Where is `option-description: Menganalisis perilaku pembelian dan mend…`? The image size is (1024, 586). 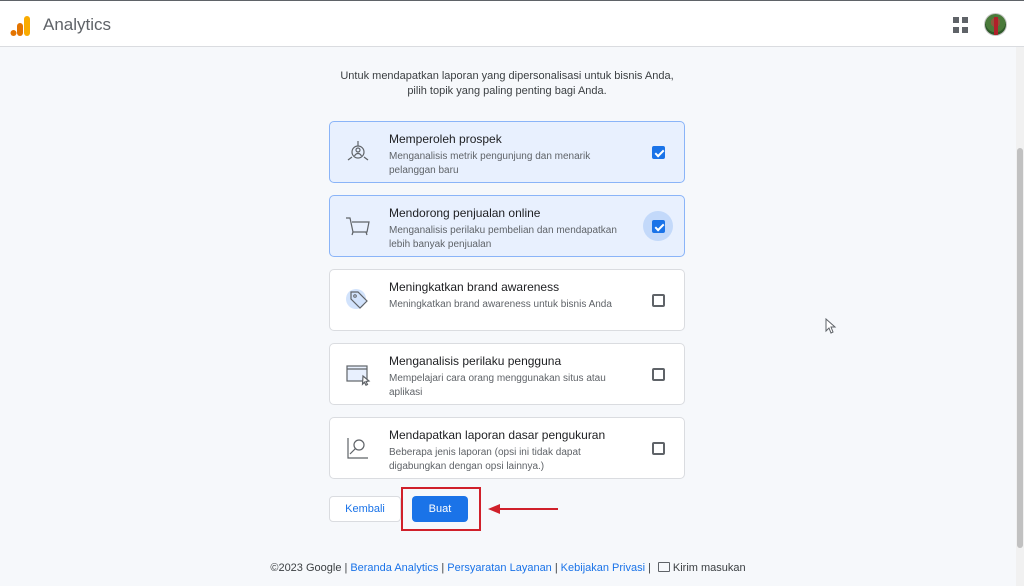
option-description: Menganalisis perilaku pembelian dan mend… is located at coordinates (503, 237).